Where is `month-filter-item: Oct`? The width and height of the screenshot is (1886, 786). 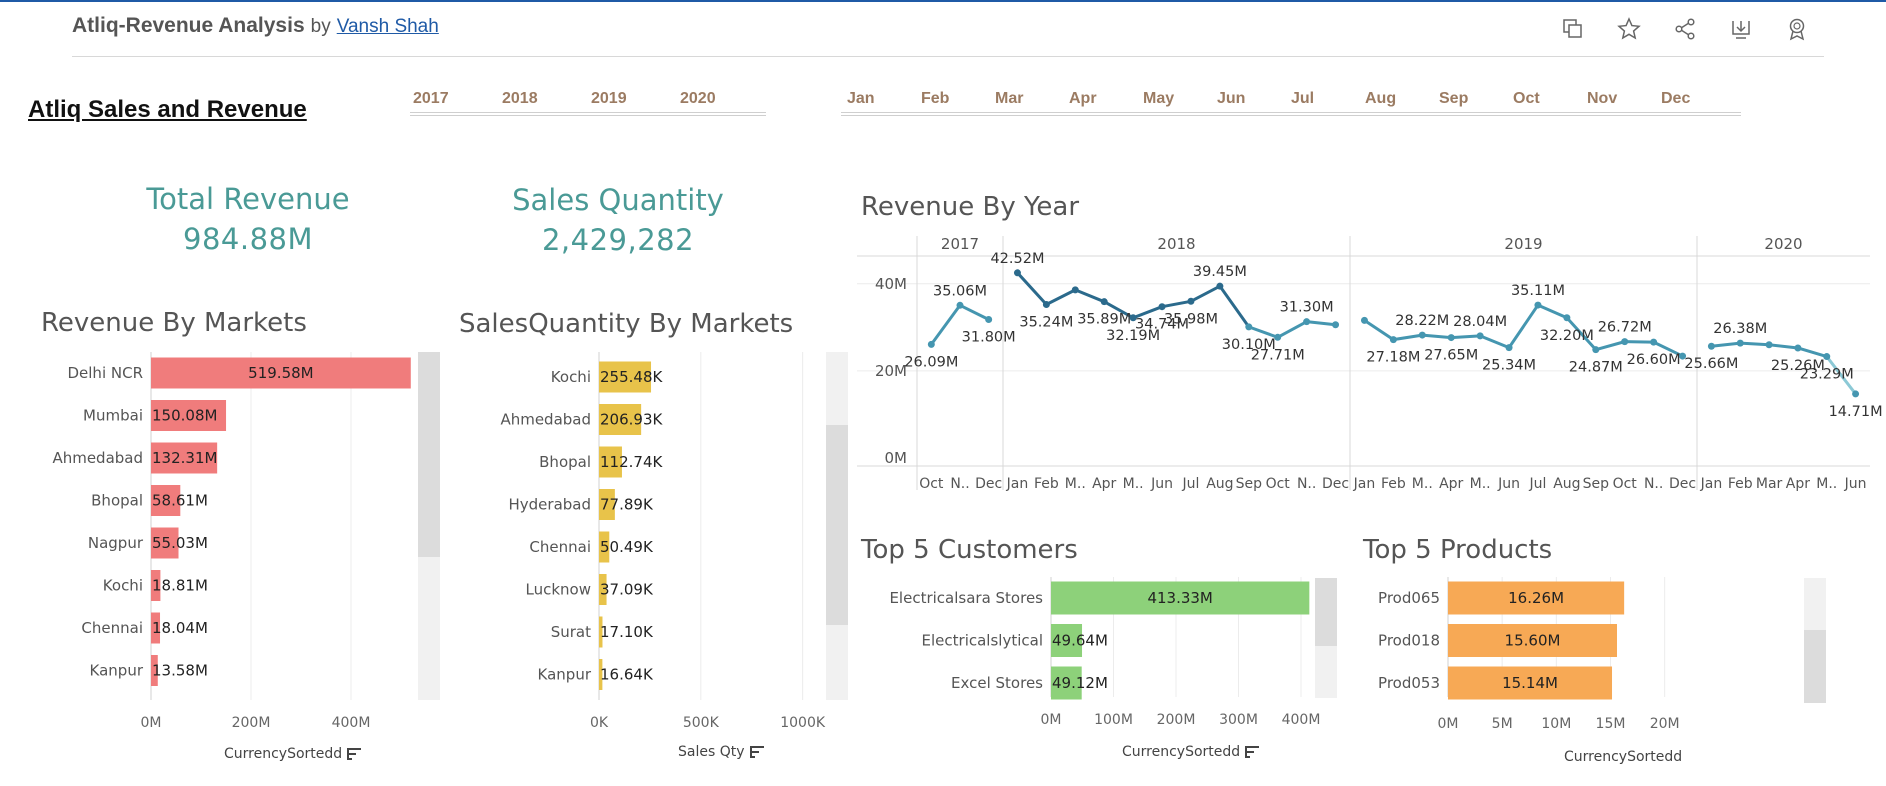
month-filter-item: Oct is located at coordinates (1544, 99).